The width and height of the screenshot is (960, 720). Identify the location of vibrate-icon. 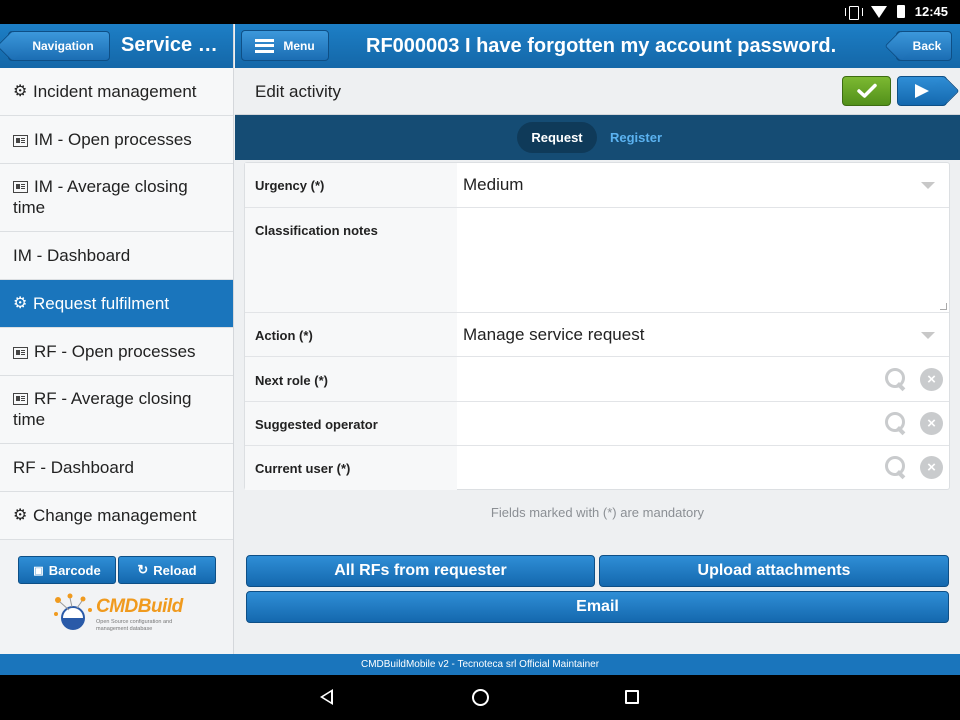
(853, 12).